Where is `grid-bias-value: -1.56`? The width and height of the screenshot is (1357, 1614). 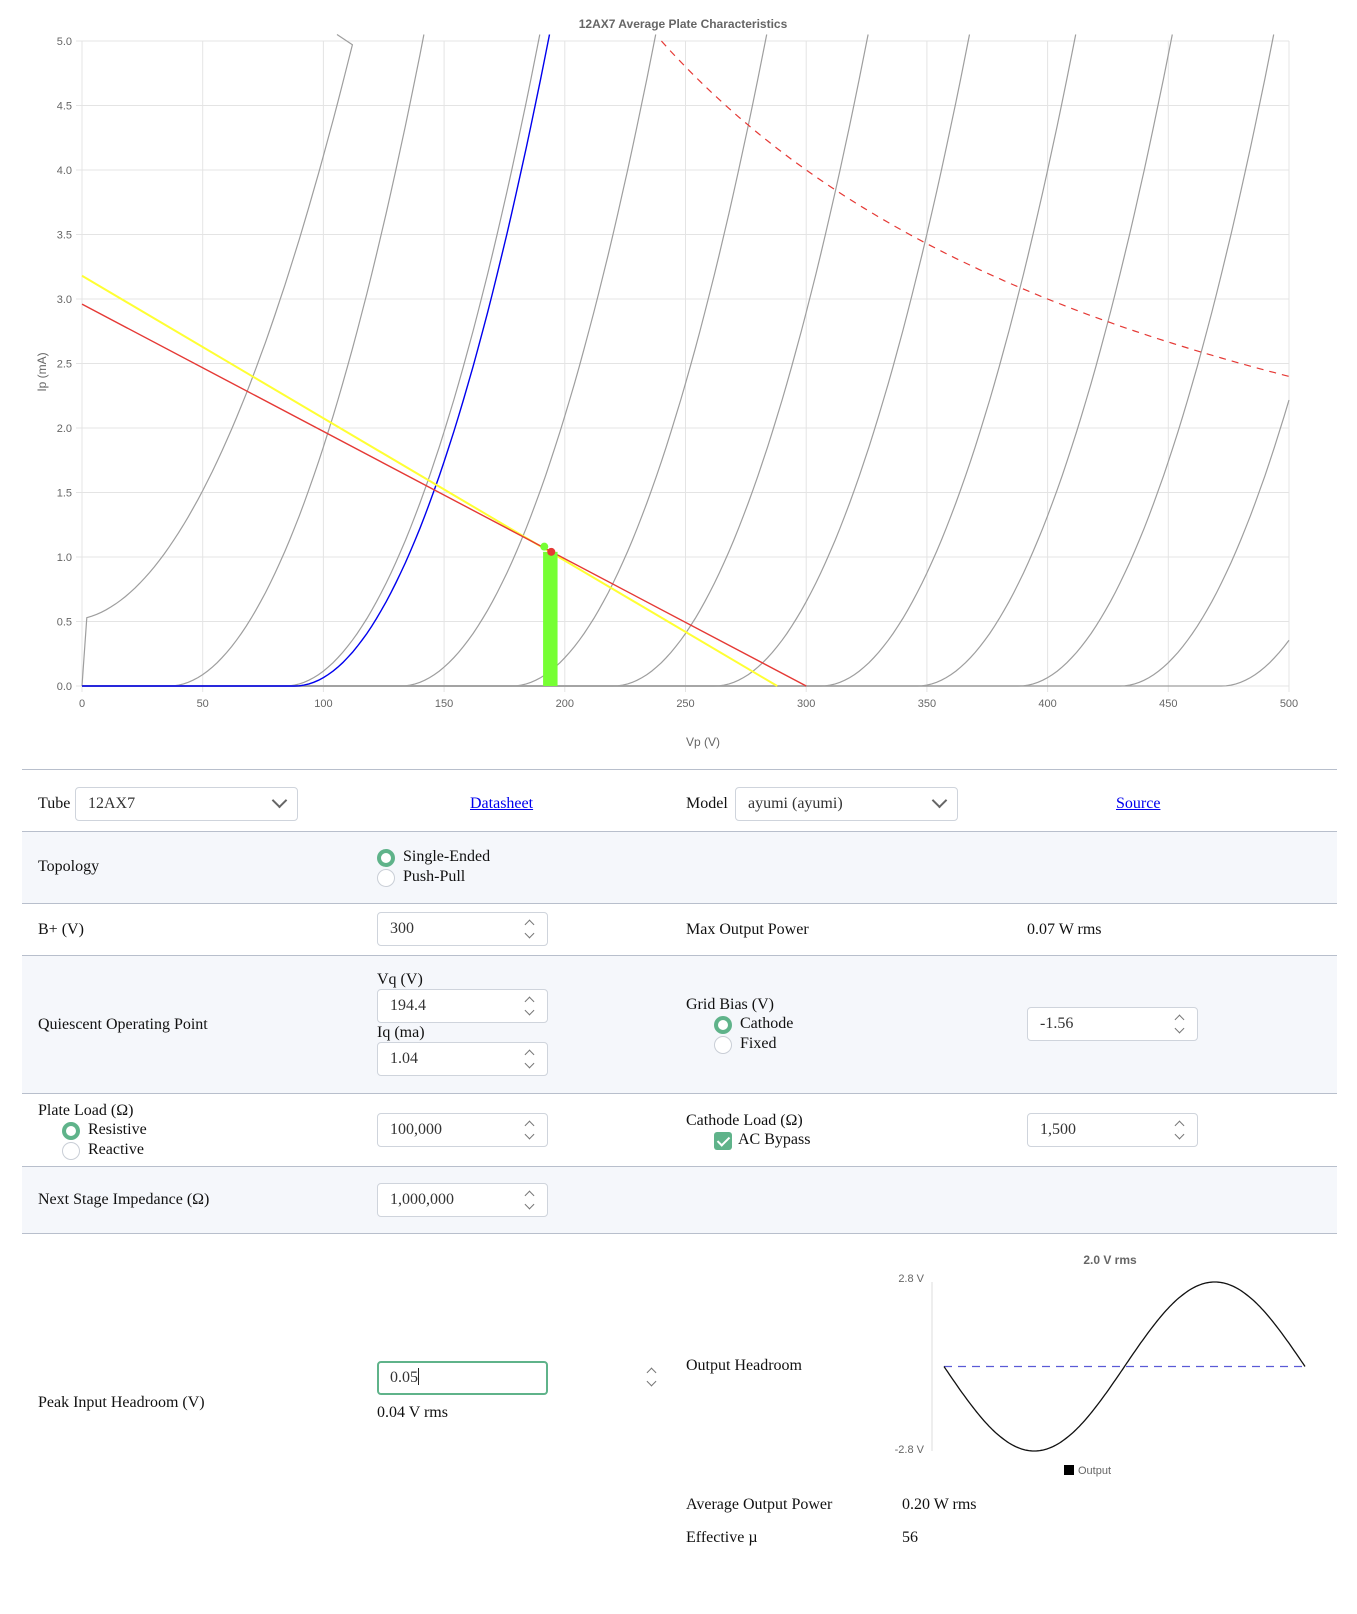 grid-bias-value: -1.56 is located at coordinates (1057, 1023).